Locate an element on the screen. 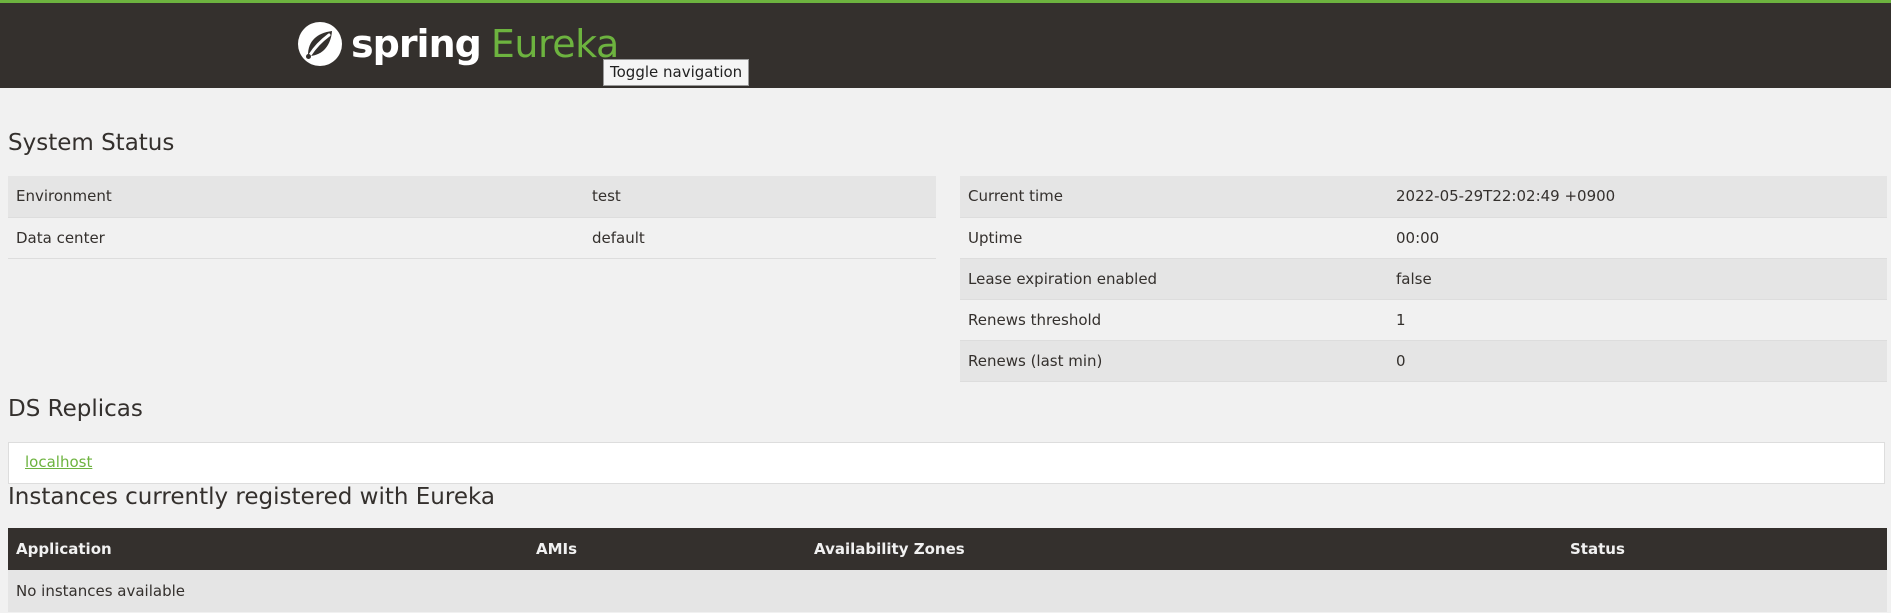 The width and height of the screenshot is (1891, 613). table-row: Current time 2022-05-29T22:02:49 +0900 is located at coordinates (1423, 197).